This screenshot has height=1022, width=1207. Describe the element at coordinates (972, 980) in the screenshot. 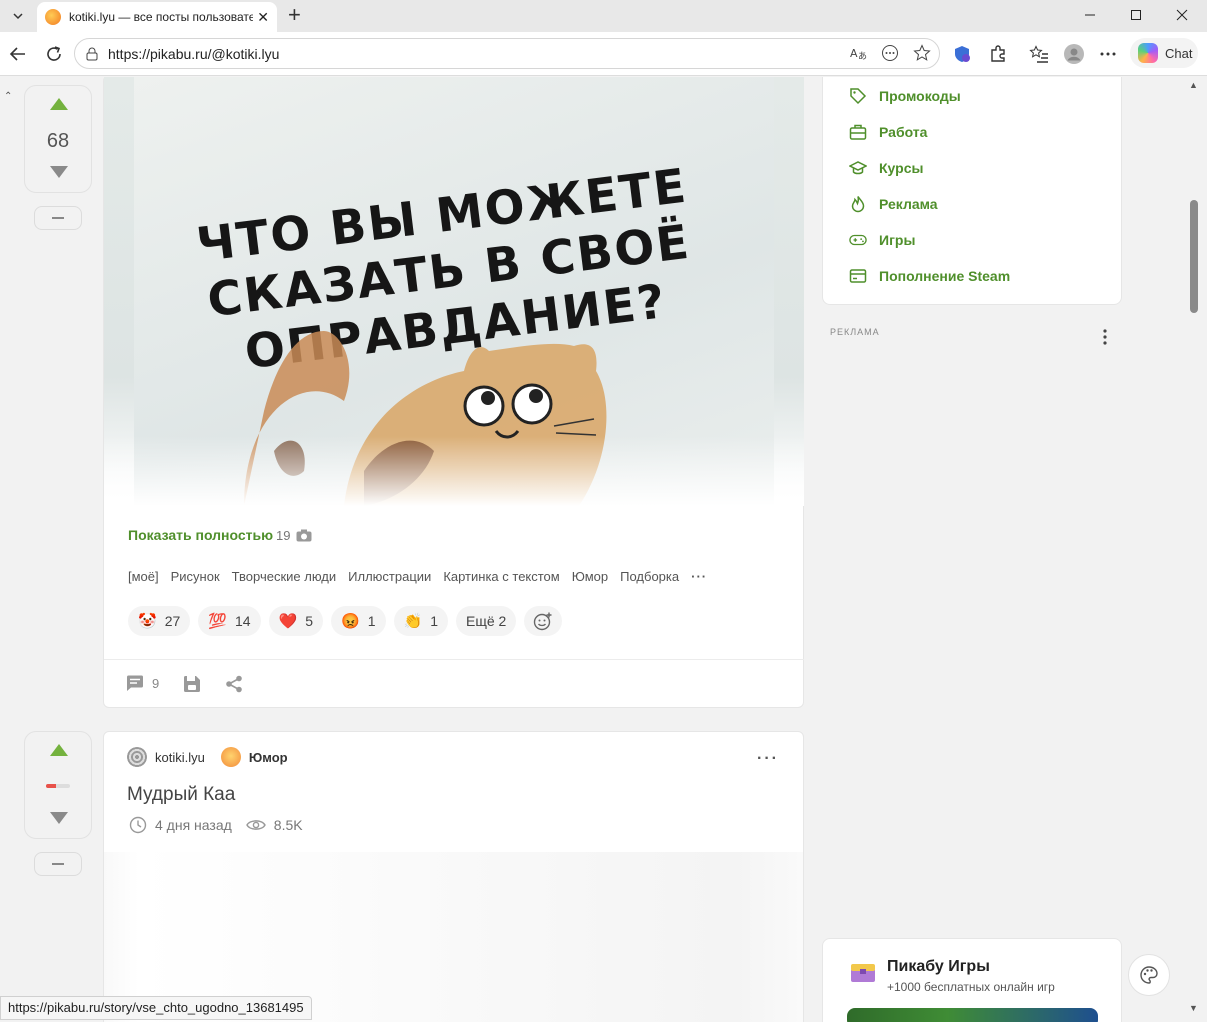

I see `pikabu-games-widget: Пикабу Игры +1000 бесплатных онлайн игр` at that location.